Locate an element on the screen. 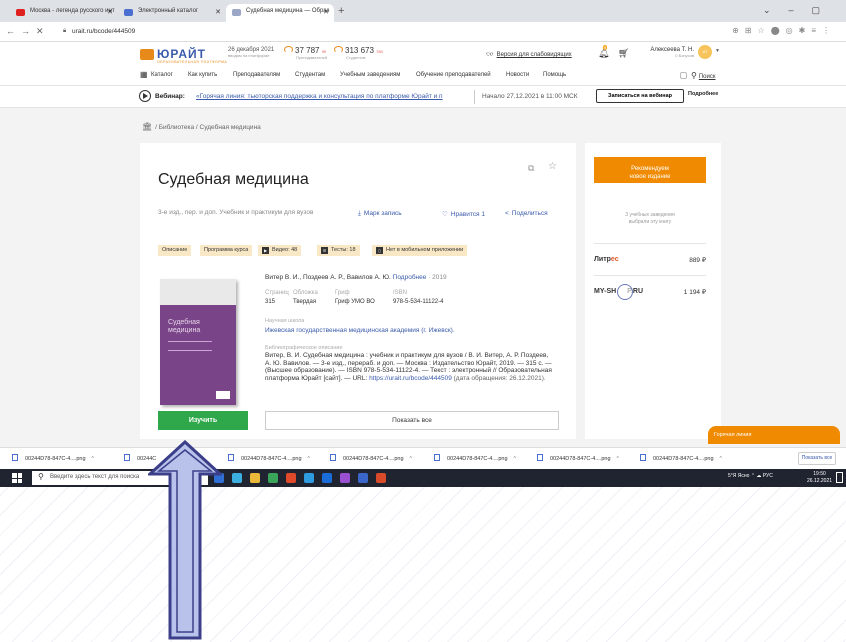  folder-icon is located at coordinates (255, 478).